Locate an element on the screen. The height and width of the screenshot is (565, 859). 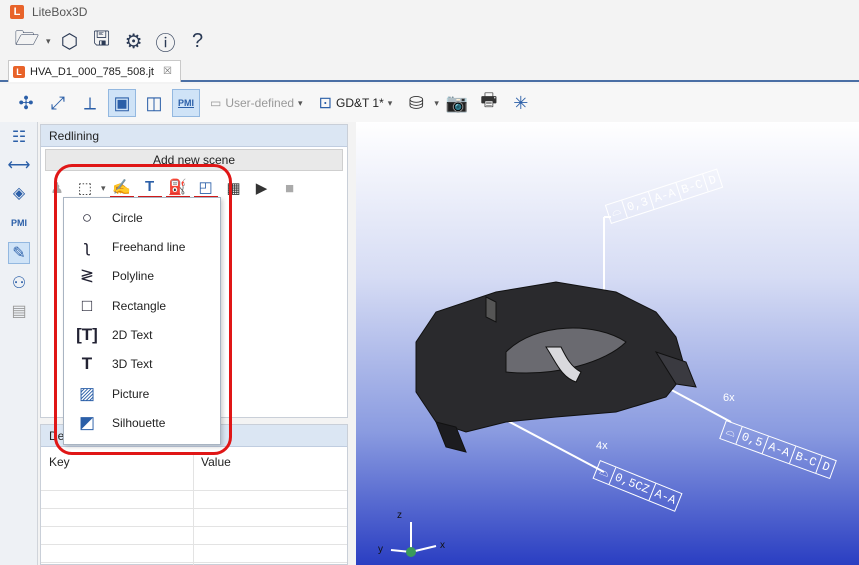
transform-icon: ⤢ is located at coordinates (58, 103).